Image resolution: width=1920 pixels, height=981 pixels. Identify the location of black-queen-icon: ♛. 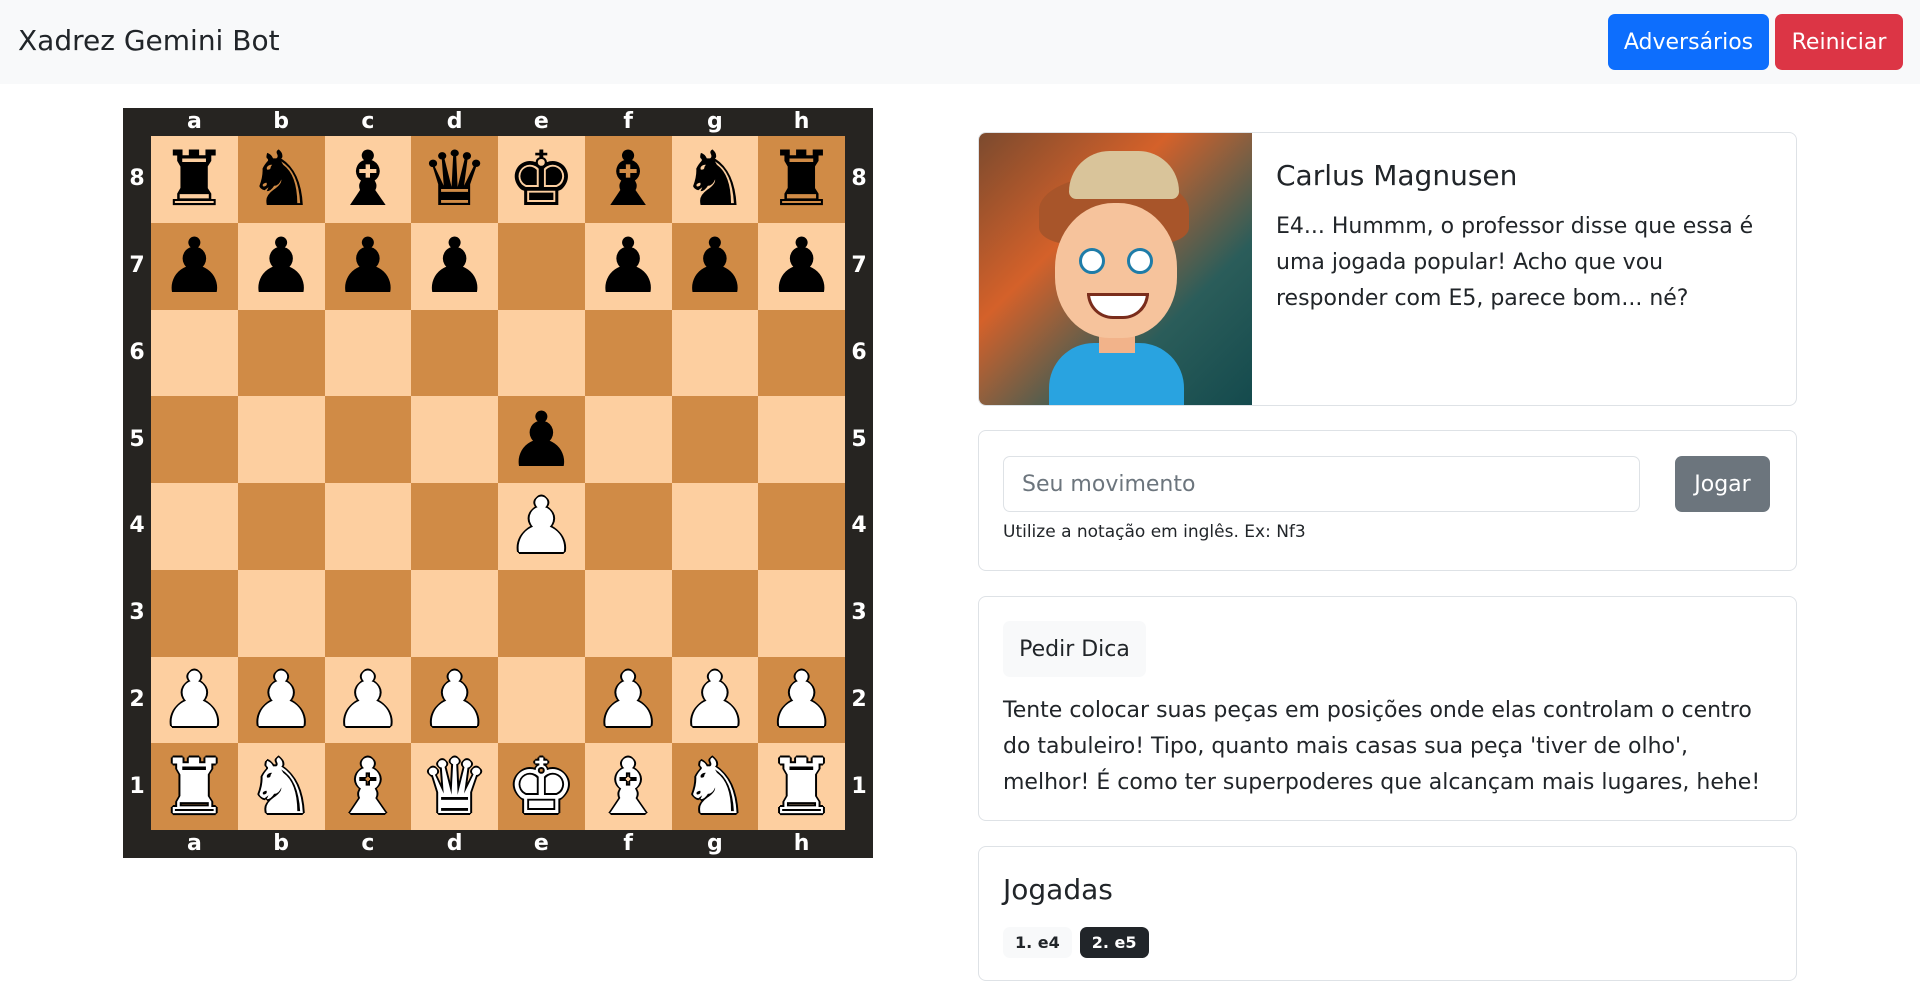
(455, 179).